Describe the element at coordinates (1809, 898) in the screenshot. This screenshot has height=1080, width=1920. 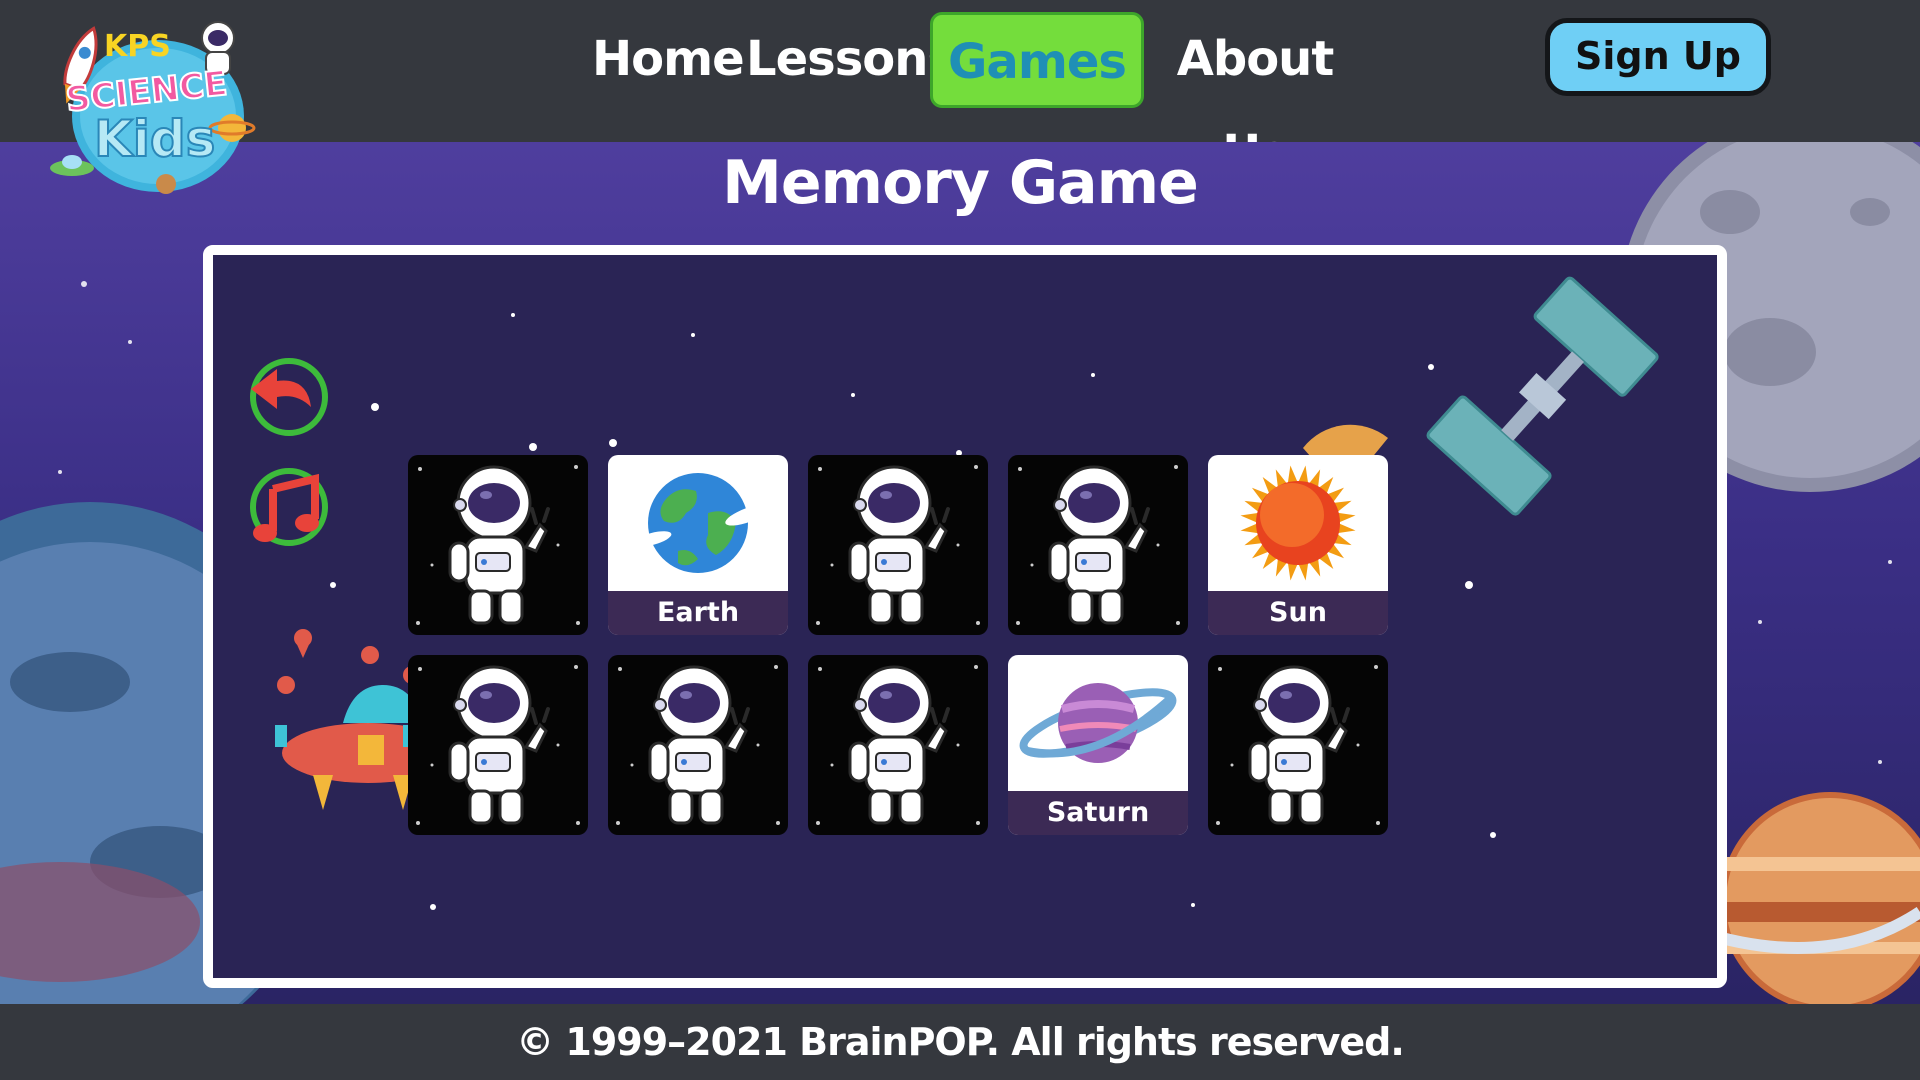
I see `planet-right` at that location.